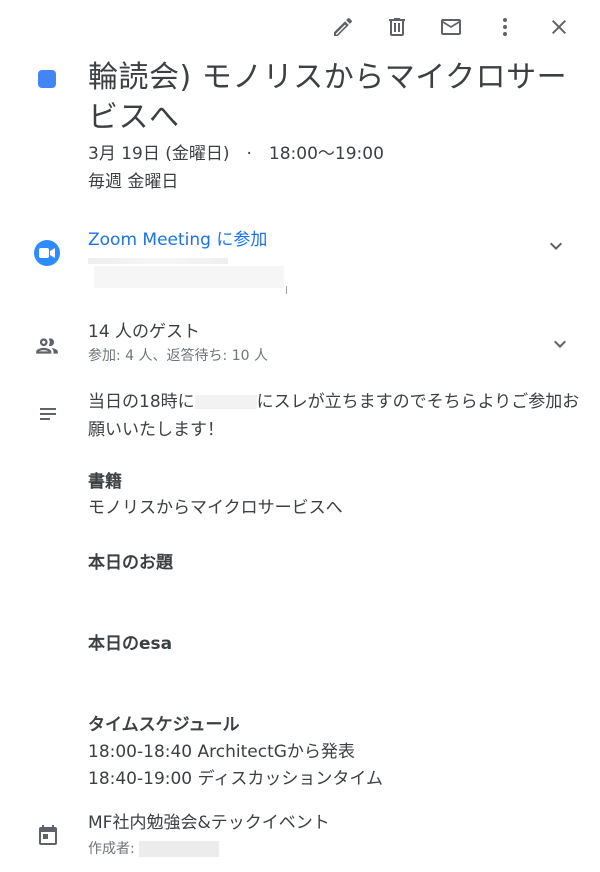 Image resolution: width=600 pixels, height=872 pixels. I want to click on email-guests-button, so click(451, 27).